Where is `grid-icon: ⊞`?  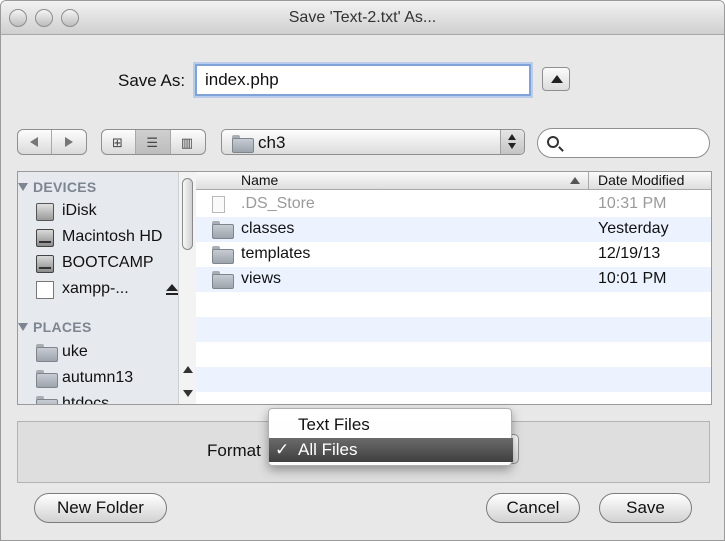 grid-icon: ⊞ is located at coordinates (117, 142).